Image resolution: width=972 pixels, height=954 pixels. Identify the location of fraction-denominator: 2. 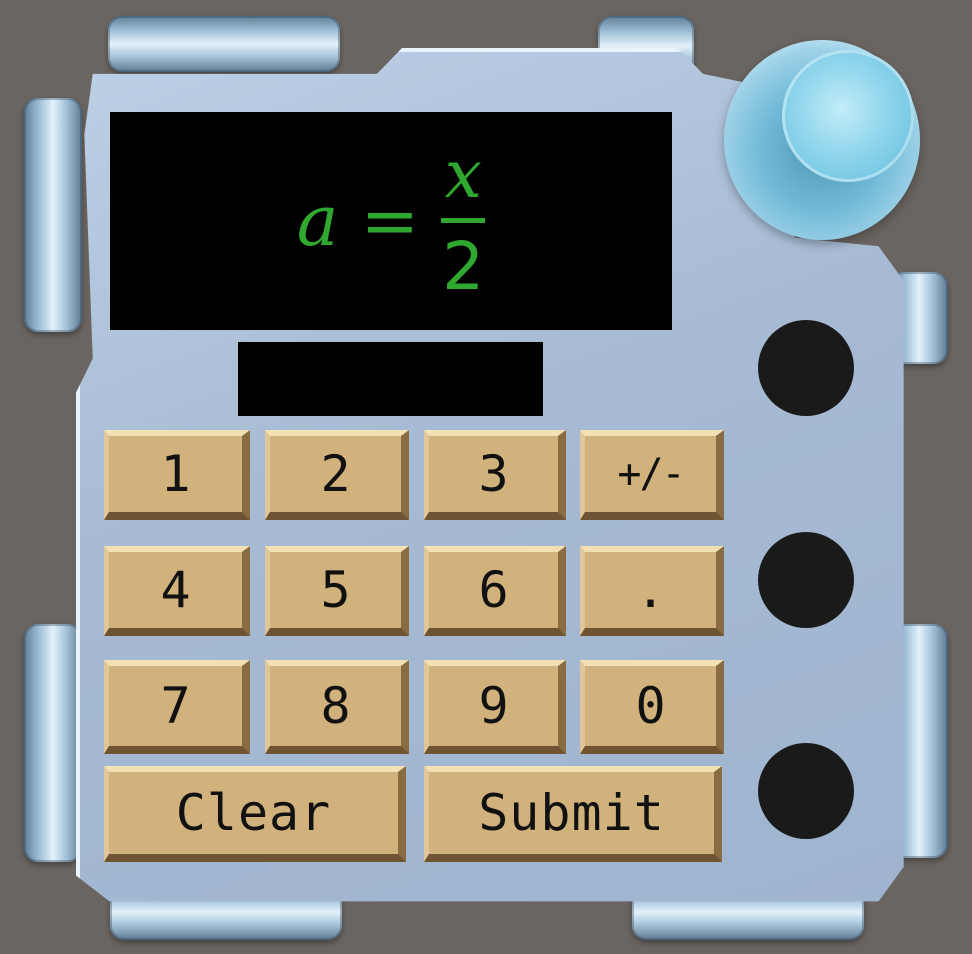
(463, 266).